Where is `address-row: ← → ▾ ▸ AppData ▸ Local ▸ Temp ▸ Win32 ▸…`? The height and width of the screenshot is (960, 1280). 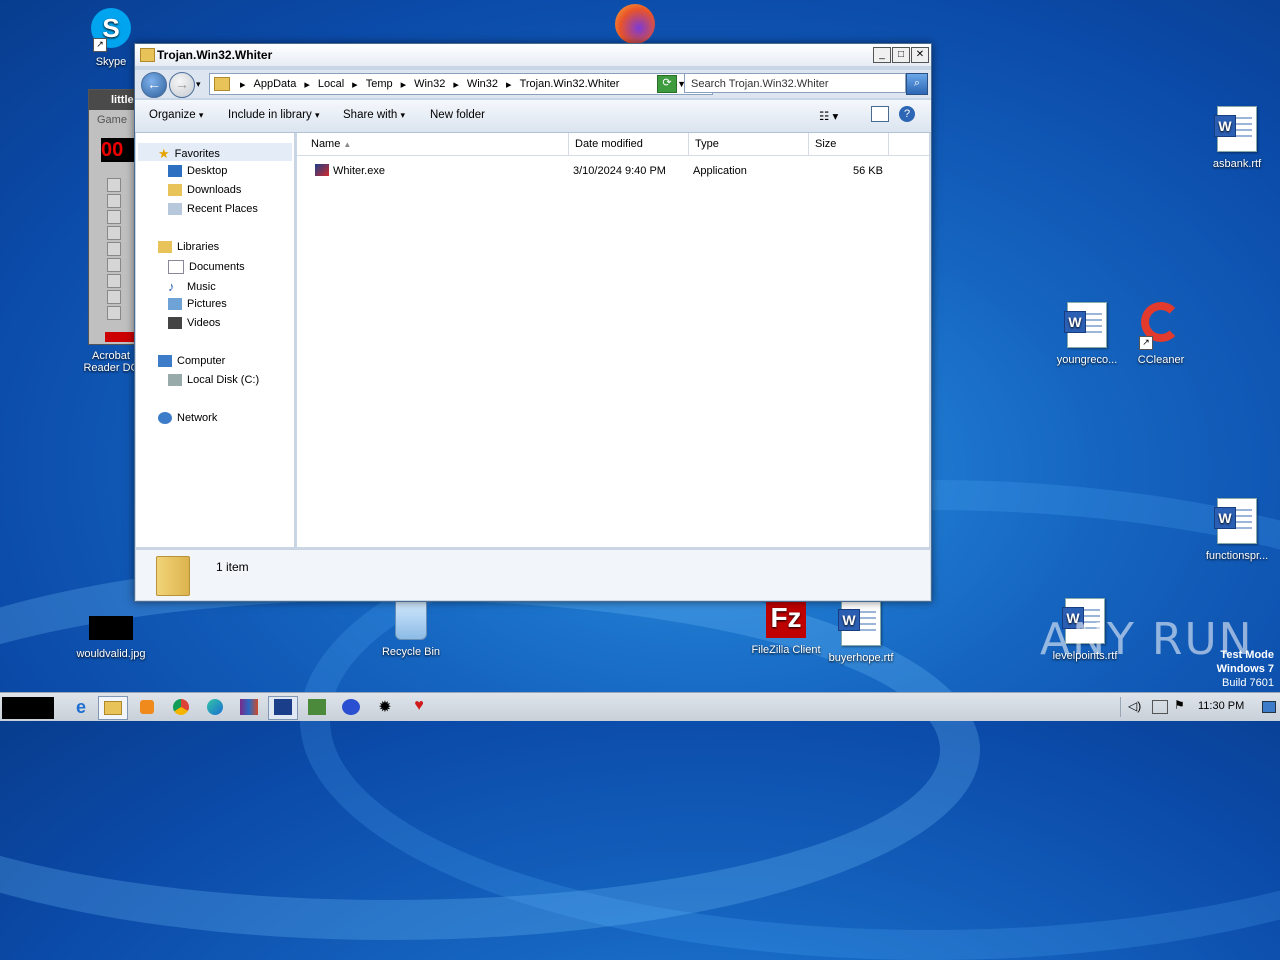
address-row: ← → ▾ ▸ AppData ▸ Local ▸ Temp ▸ Win32 ▸… is located at coordinates (533, 84).